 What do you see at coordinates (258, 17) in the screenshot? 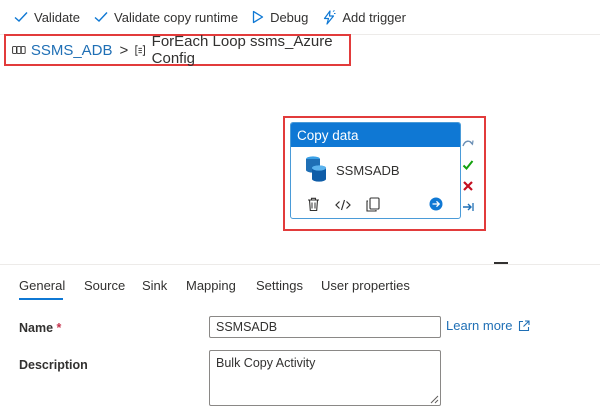
I see `play-icon` at bounding box center [258, 17].